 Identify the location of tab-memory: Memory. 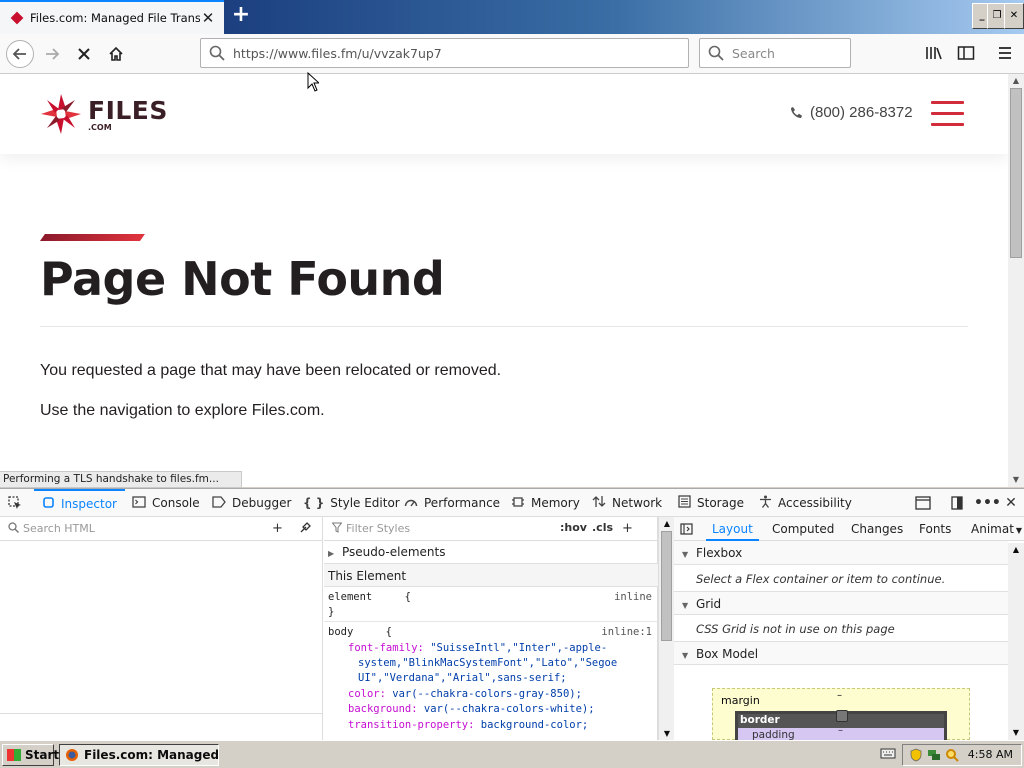
(545, 503).